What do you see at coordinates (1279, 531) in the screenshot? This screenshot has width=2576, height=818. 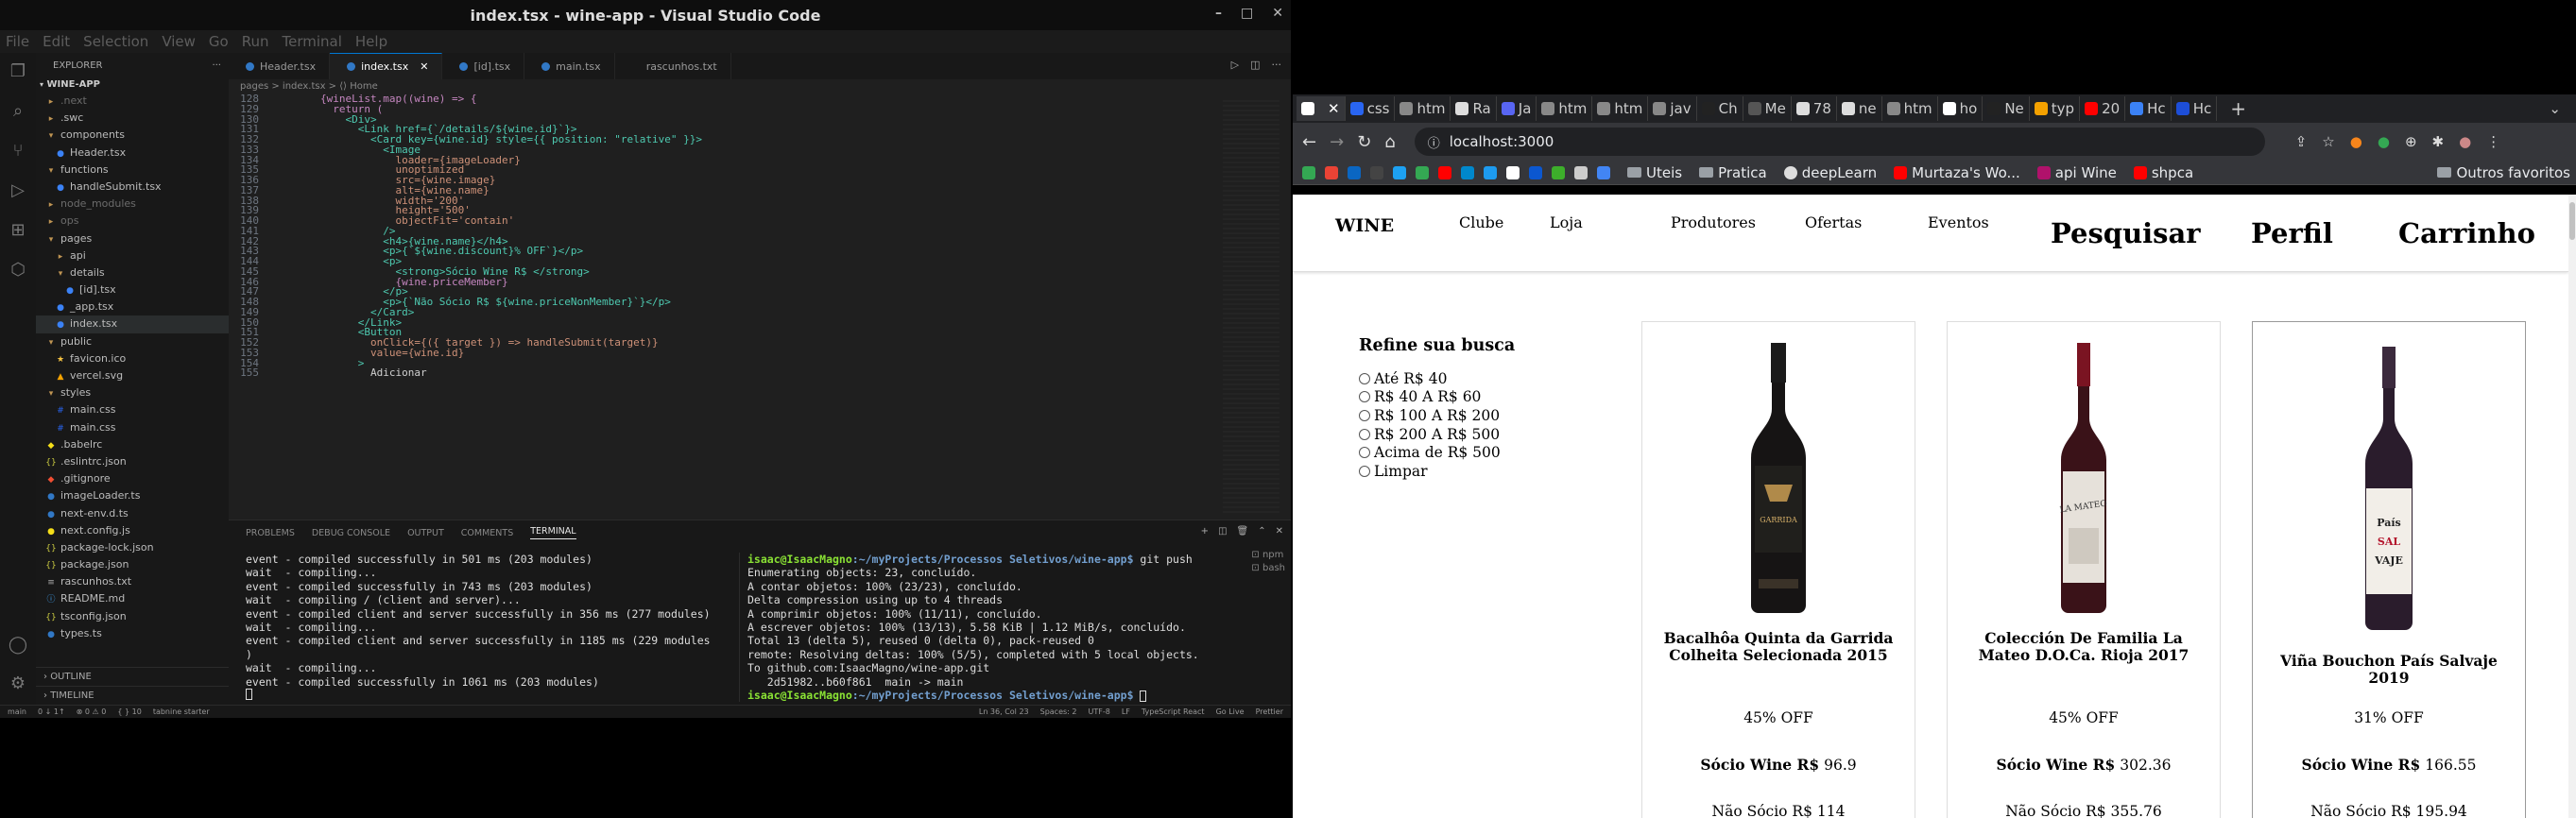 I see `close-panel-icon: ✕` at bounding box center [1279, 531].